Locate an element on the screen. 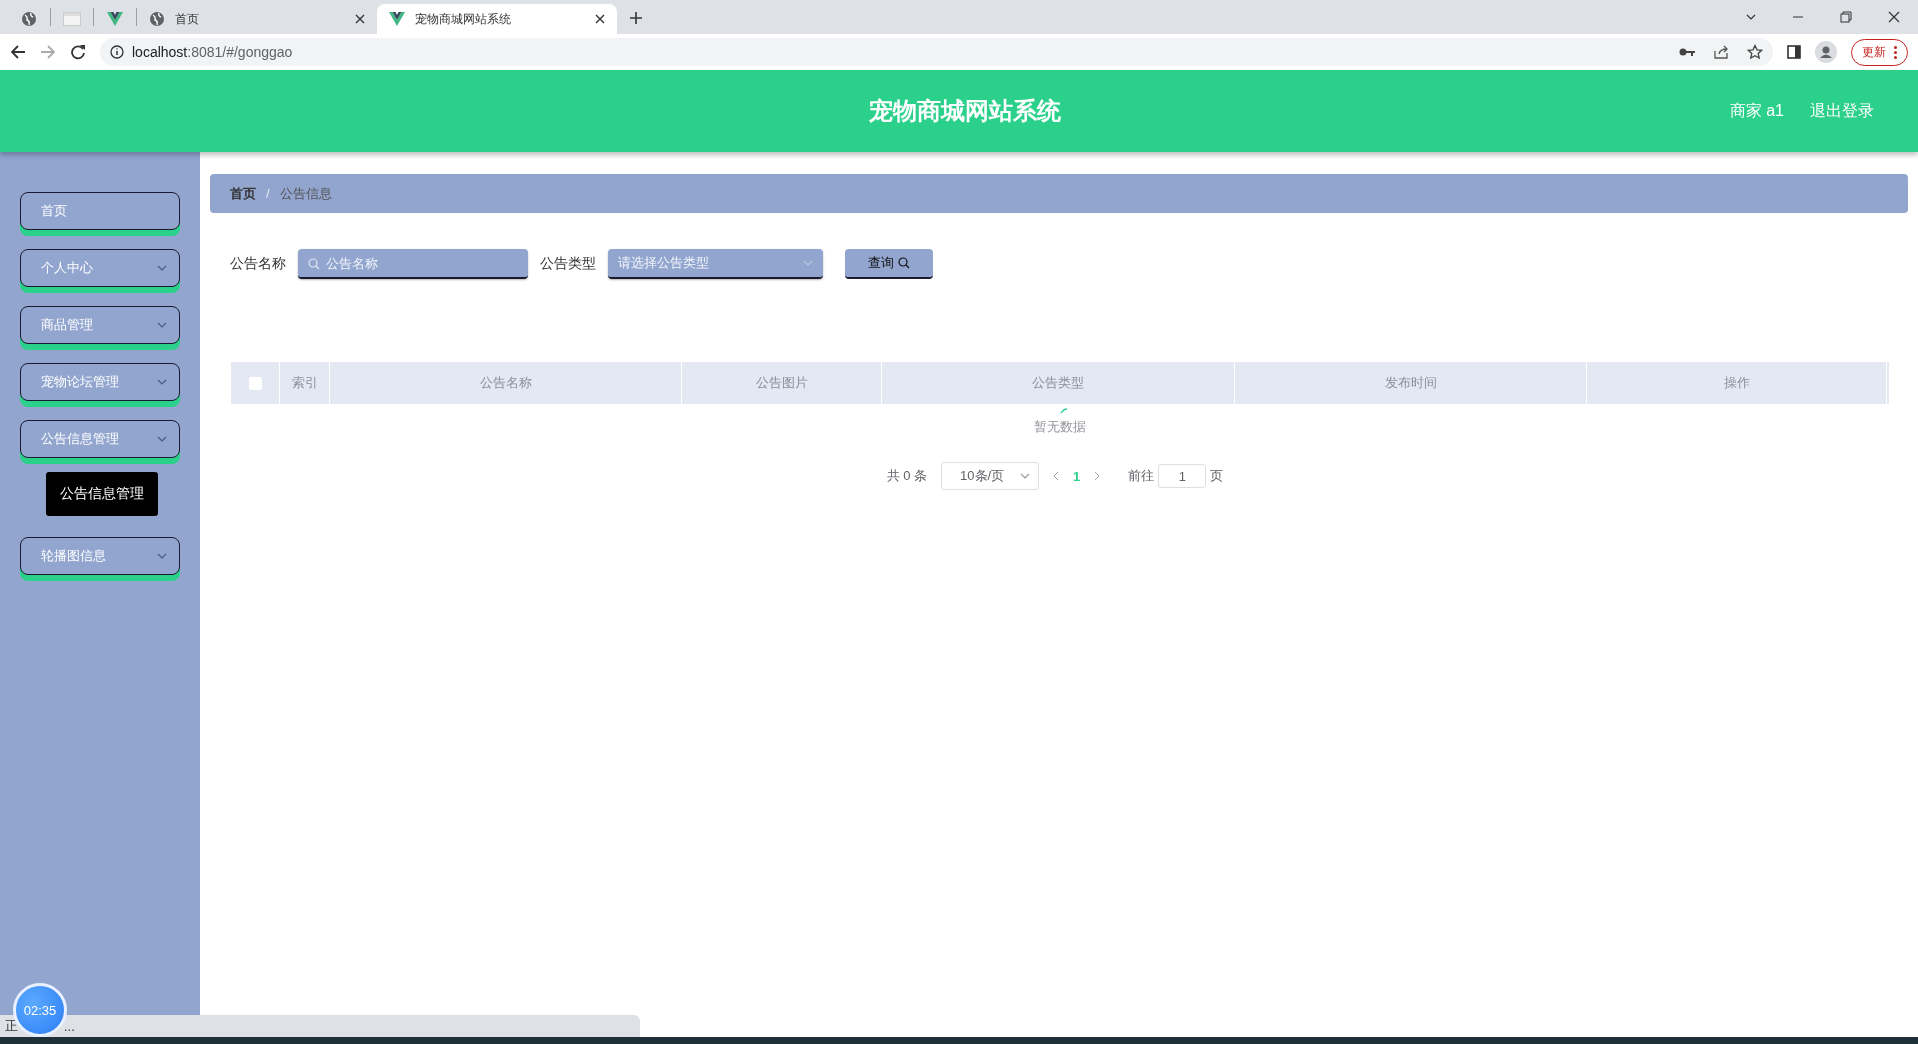 Image resolution: width=1918 pixels, height=1044 pixels. page-input: 1 is located at coordinates (1182, 476).